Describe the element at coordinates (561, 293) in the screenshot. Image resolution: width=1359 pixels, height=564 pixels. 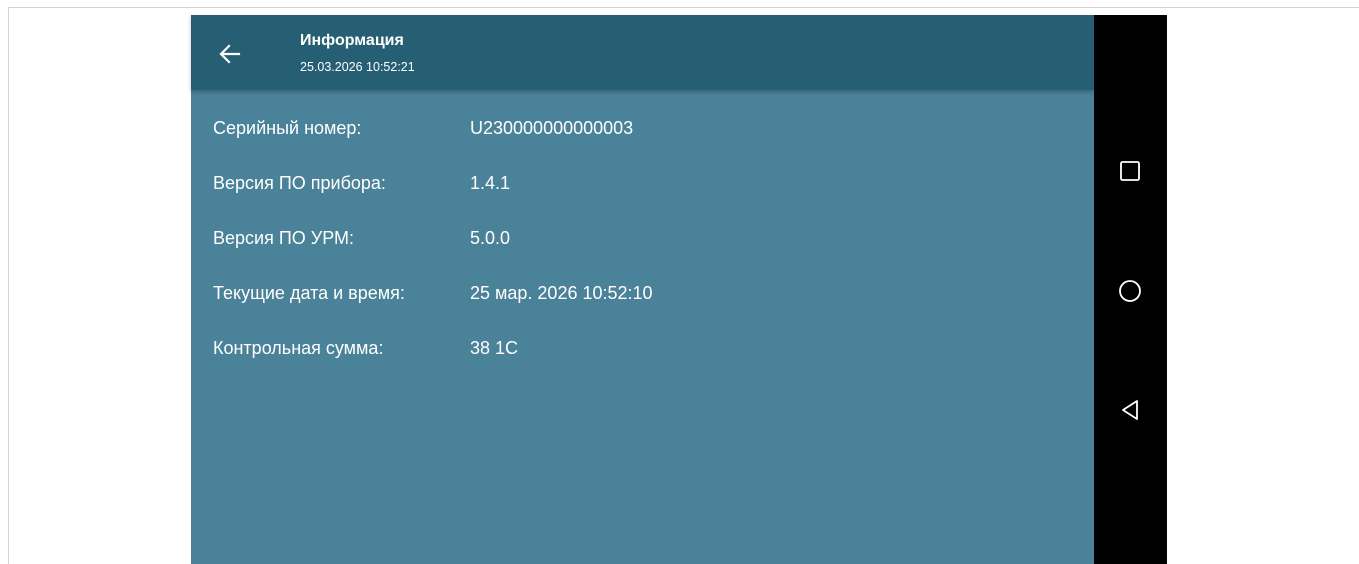
I see `info-value: 25 мар. 2026 10:52:10` at that location.